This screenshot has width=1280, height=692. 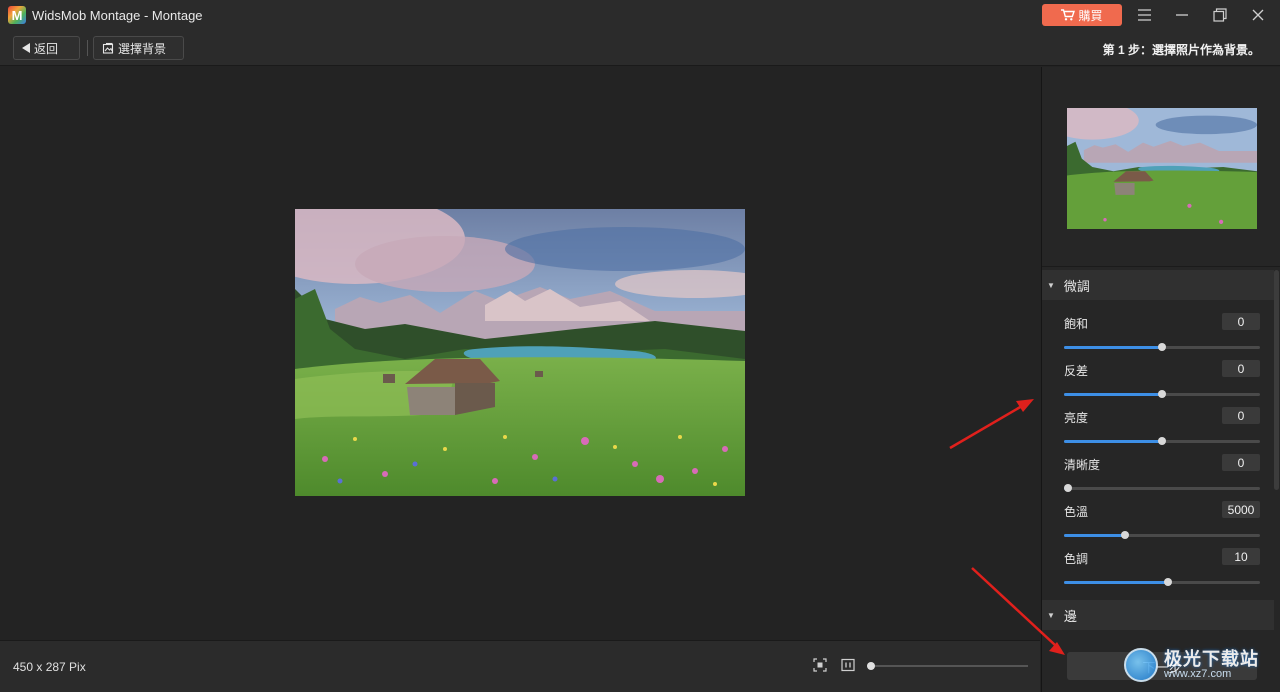 I want to click on slider-track, so click(x=1162, y=488).